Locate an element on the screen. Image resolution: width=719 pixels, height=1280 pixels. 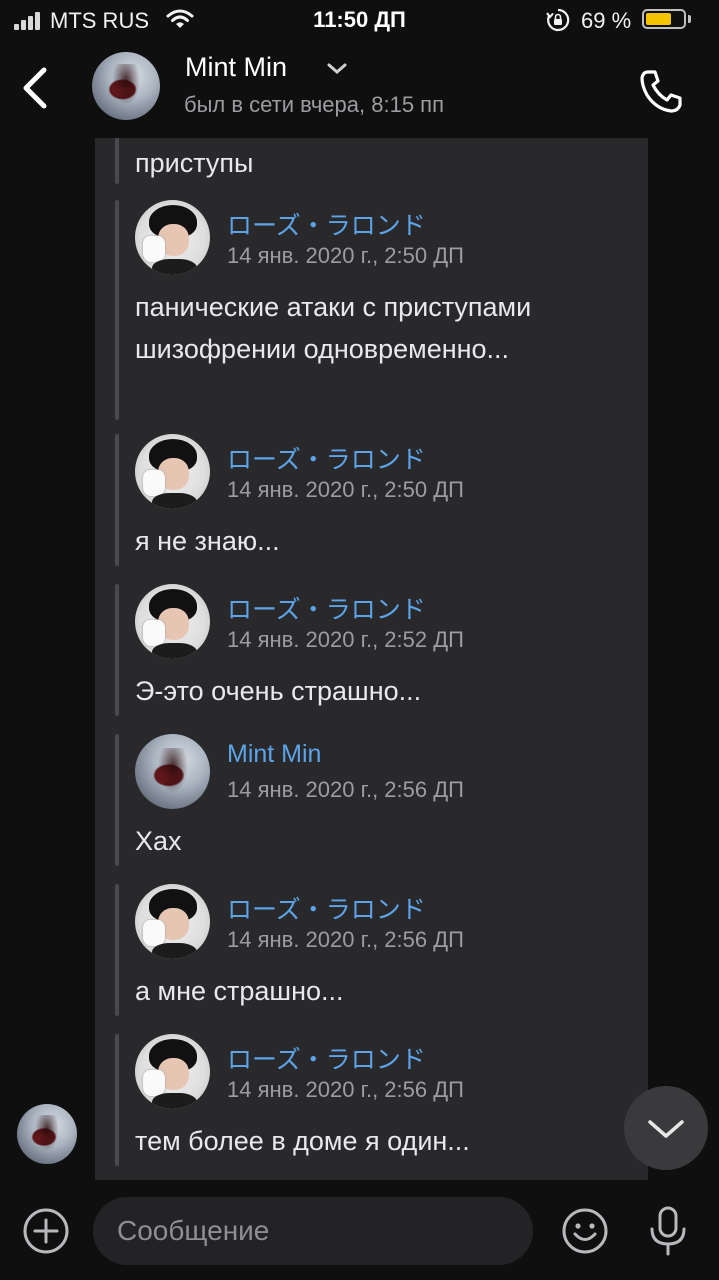
back-chevron-icon is located at coordinates (36, 88).